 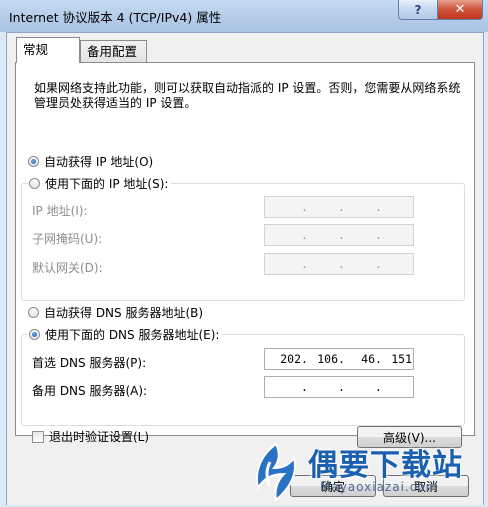 I want to click on subnet-mask-label: 子网掩码(U):, so click(x=67, y=239).